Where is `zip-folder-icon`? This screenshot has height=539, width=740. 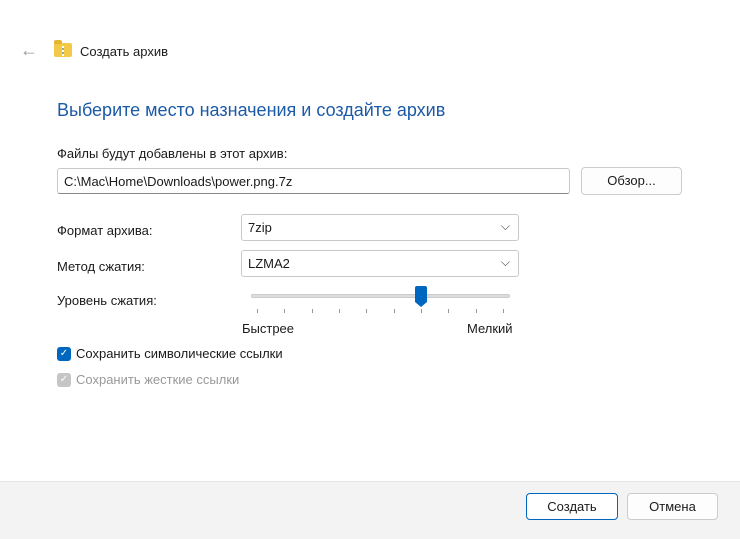
zip-folder-icon is located at coordinates (63, 48).